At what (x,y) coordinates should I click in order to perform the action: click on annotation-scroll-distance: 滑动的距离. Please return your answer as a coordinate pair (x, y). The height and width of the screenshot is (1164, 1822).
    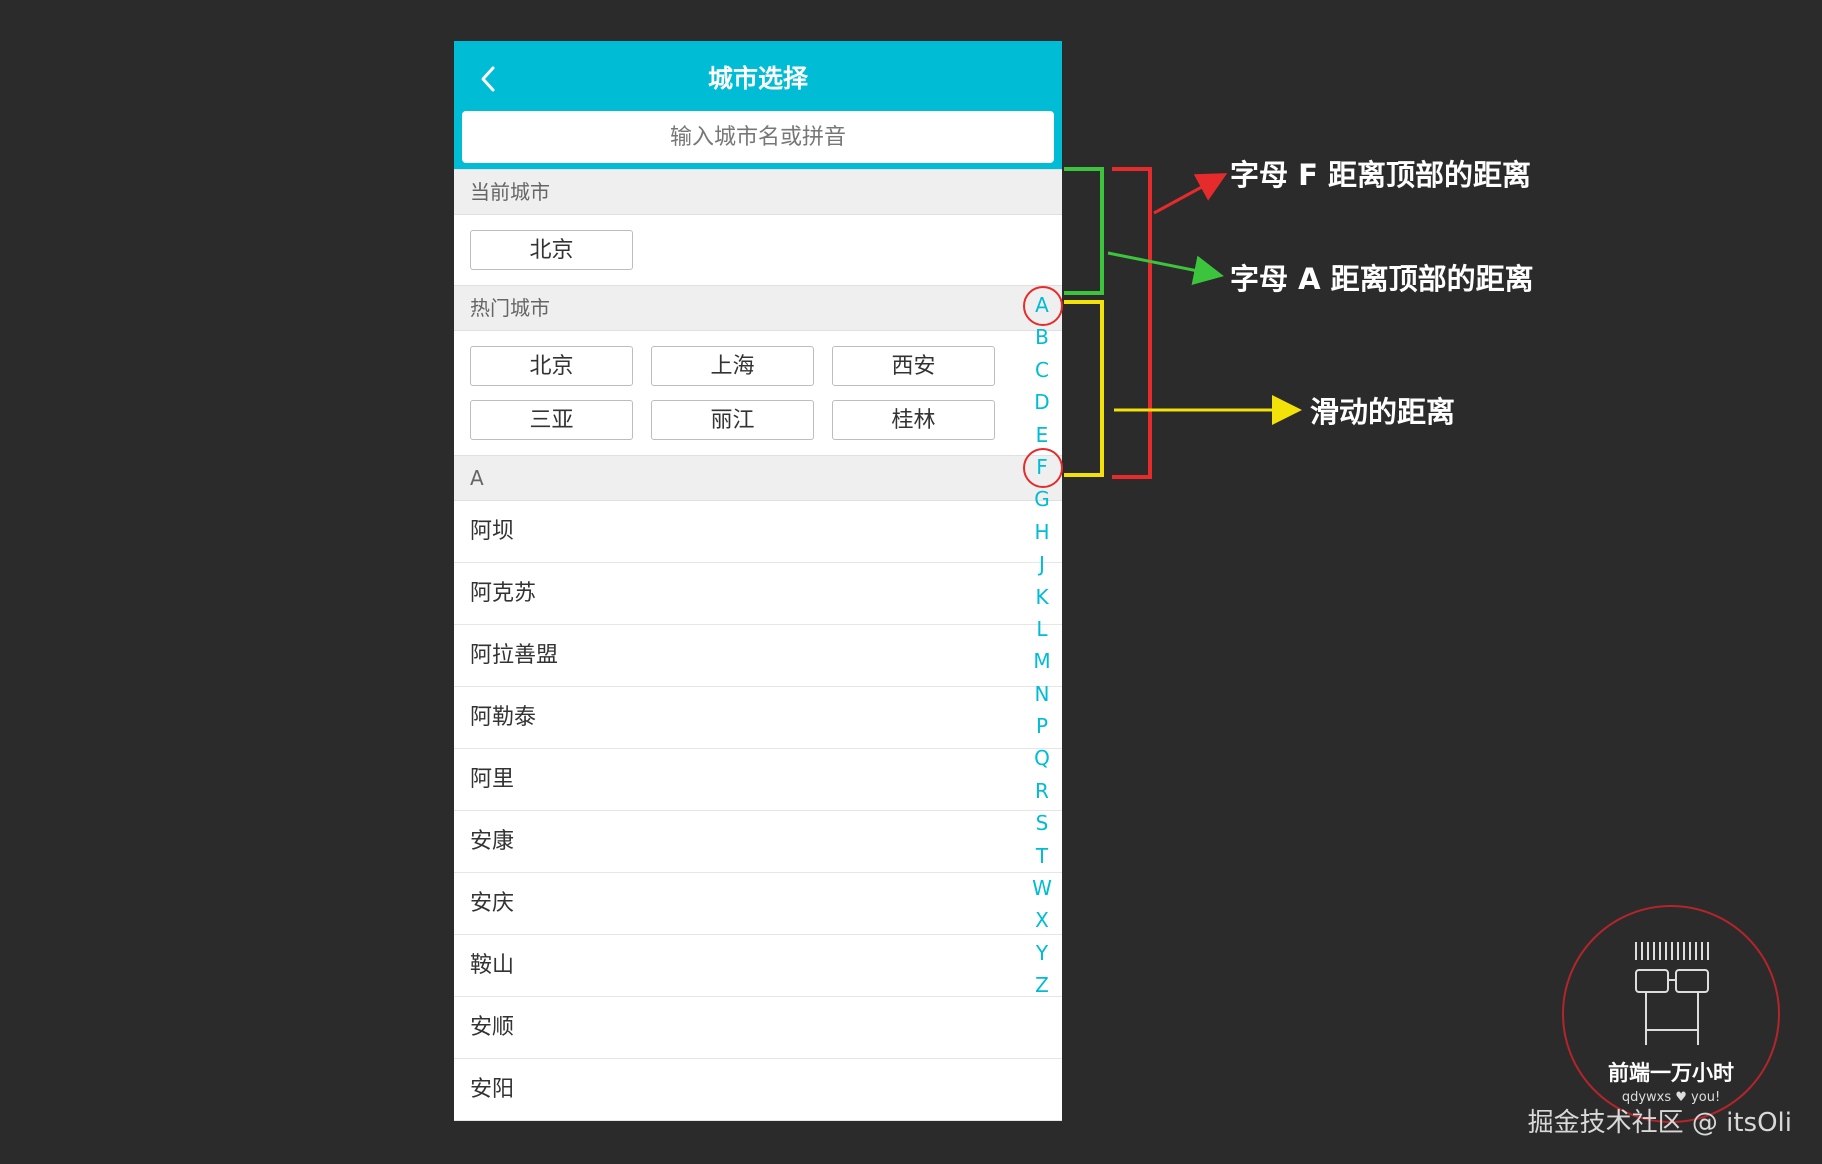
    Looking at the image, I should click on (1383, 412).